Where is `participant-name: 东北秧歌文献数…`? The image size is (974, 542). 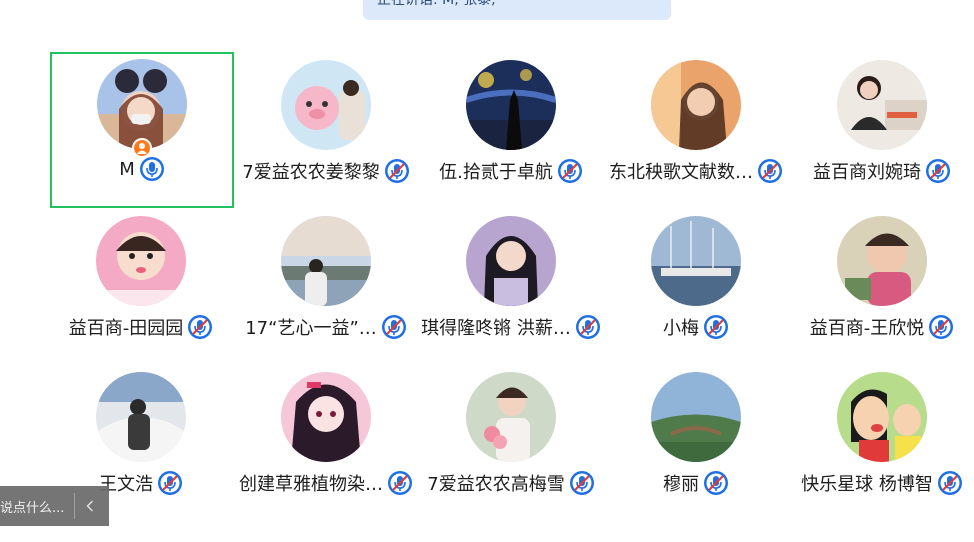 participant-name: 东北秧歌文献数… is located at coordinates (681, 172).